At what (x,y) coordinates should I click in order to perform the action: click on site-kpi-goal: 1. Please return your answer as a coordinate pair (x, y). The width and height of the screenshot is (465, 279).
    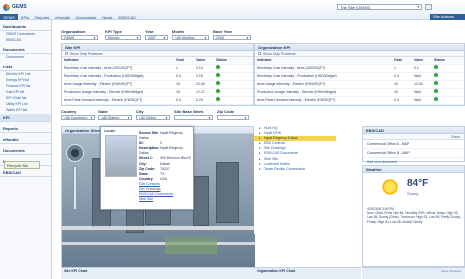
    Looking at the image, I should click on (184, 68).